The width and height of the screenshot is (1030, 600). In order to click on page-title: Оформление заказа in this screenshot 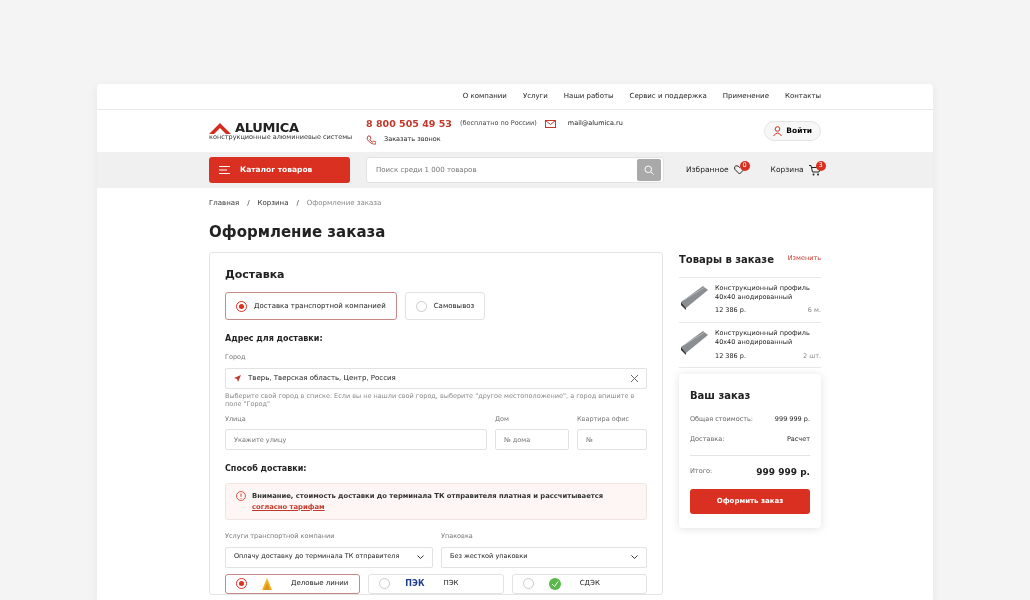, I will do `click(298, 231)`.